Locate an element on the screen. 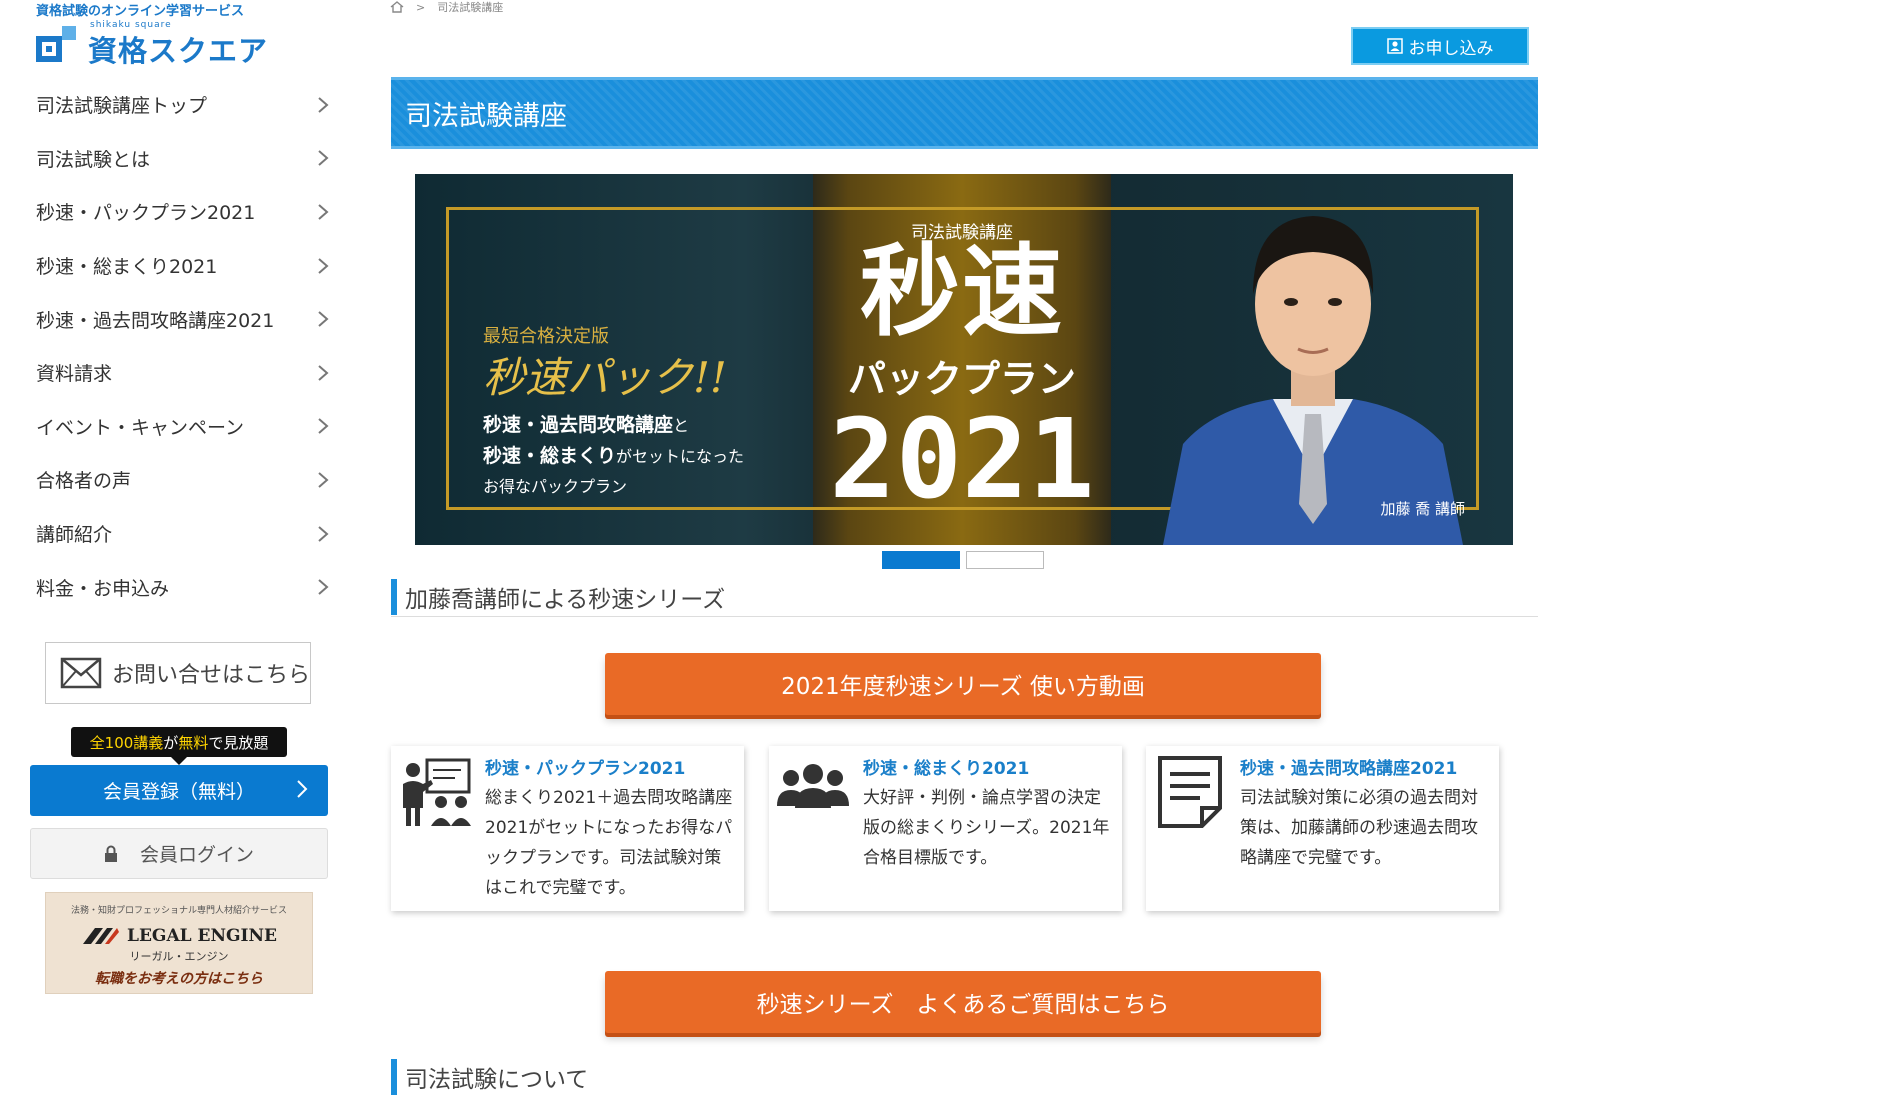 The width and height of the screenshot is (1894, 1096). banner-desc-1b: と is located at coordinates (681, 425).